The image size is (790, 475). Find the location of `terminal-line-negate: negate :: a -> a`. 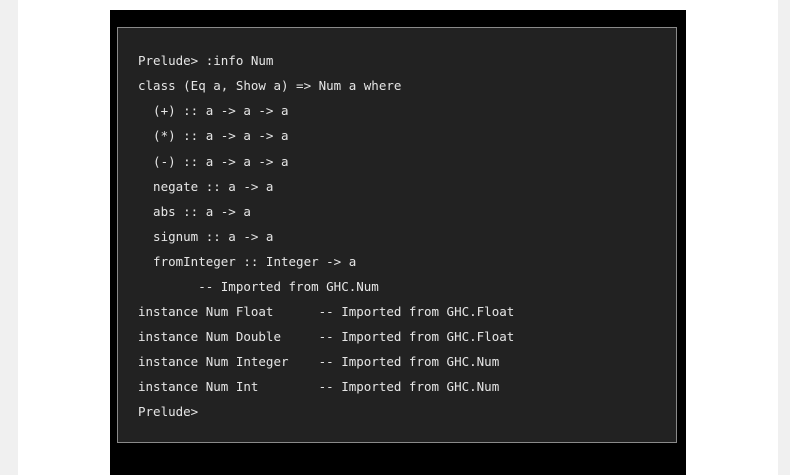

terminal-line-negate: negate :: a -> a is located at coordinates (206, 186).